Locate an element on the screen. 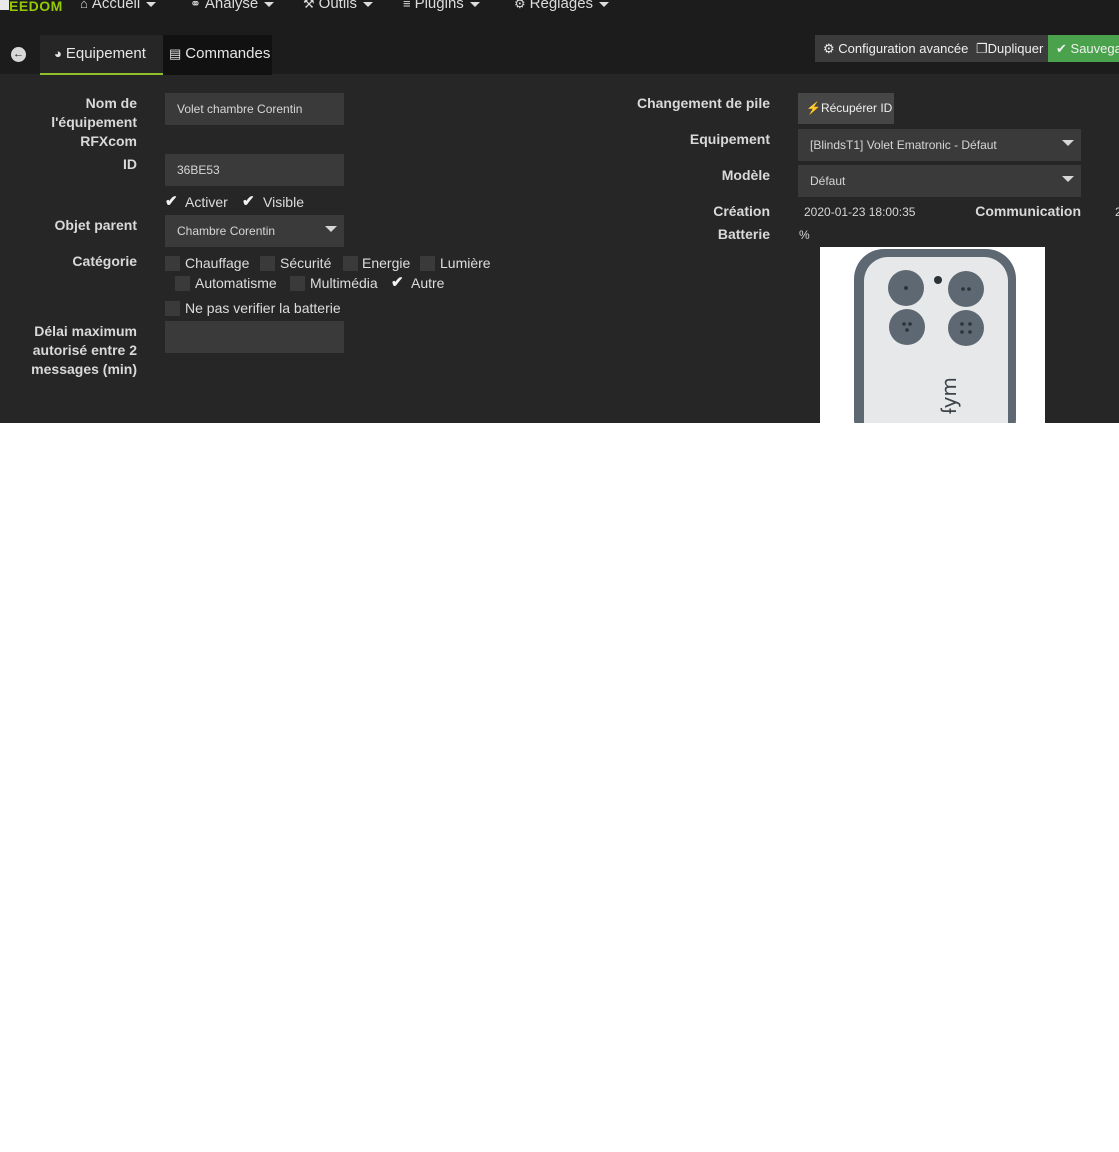 The image size is (1119, 1152). batterie-label: Batterie is located at coordinates (743, 234).